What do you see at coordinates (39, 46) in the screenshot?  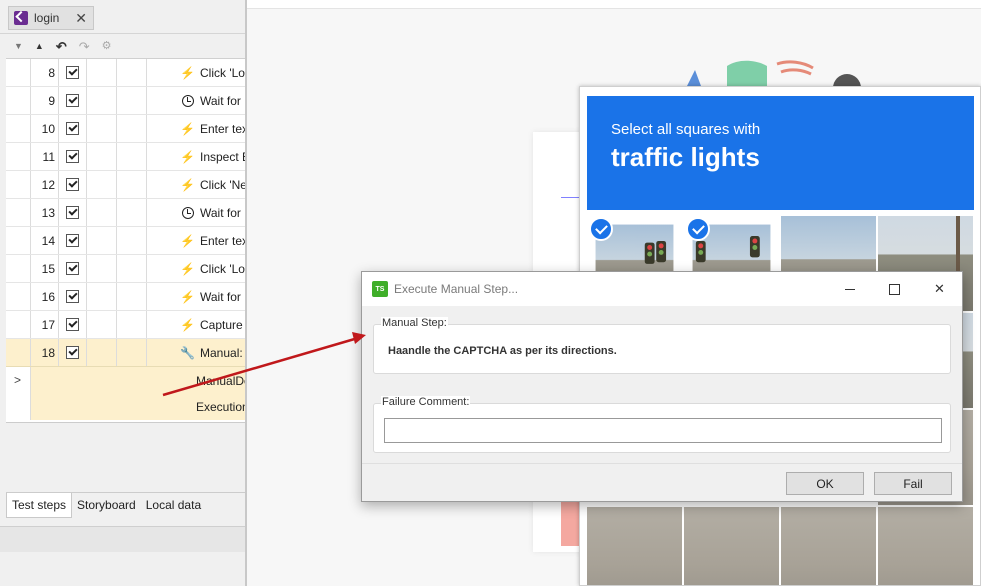 I see `move-up-icon: ▲` at bounding box center [39, 46].